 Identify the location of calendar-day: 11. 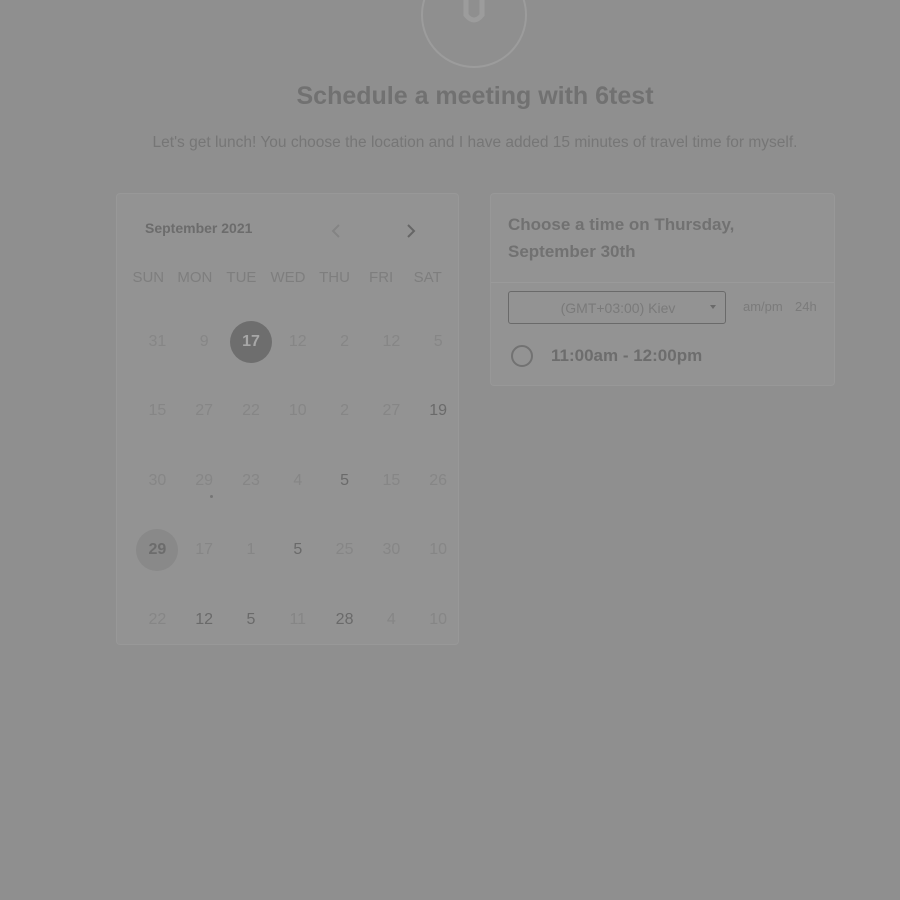
(297, 620).